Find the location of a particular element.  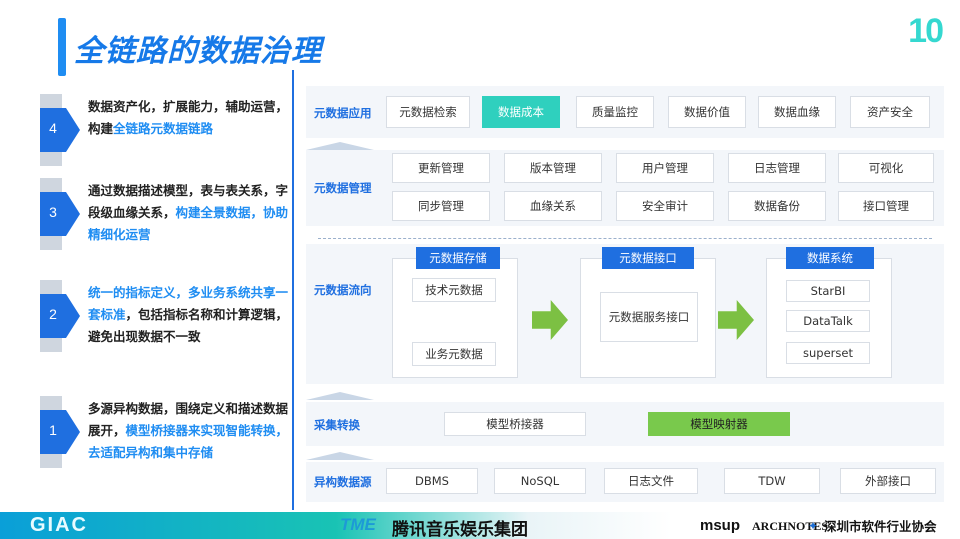

flow-layer-label: 元数据流向 is located at coordinates (343, 290).